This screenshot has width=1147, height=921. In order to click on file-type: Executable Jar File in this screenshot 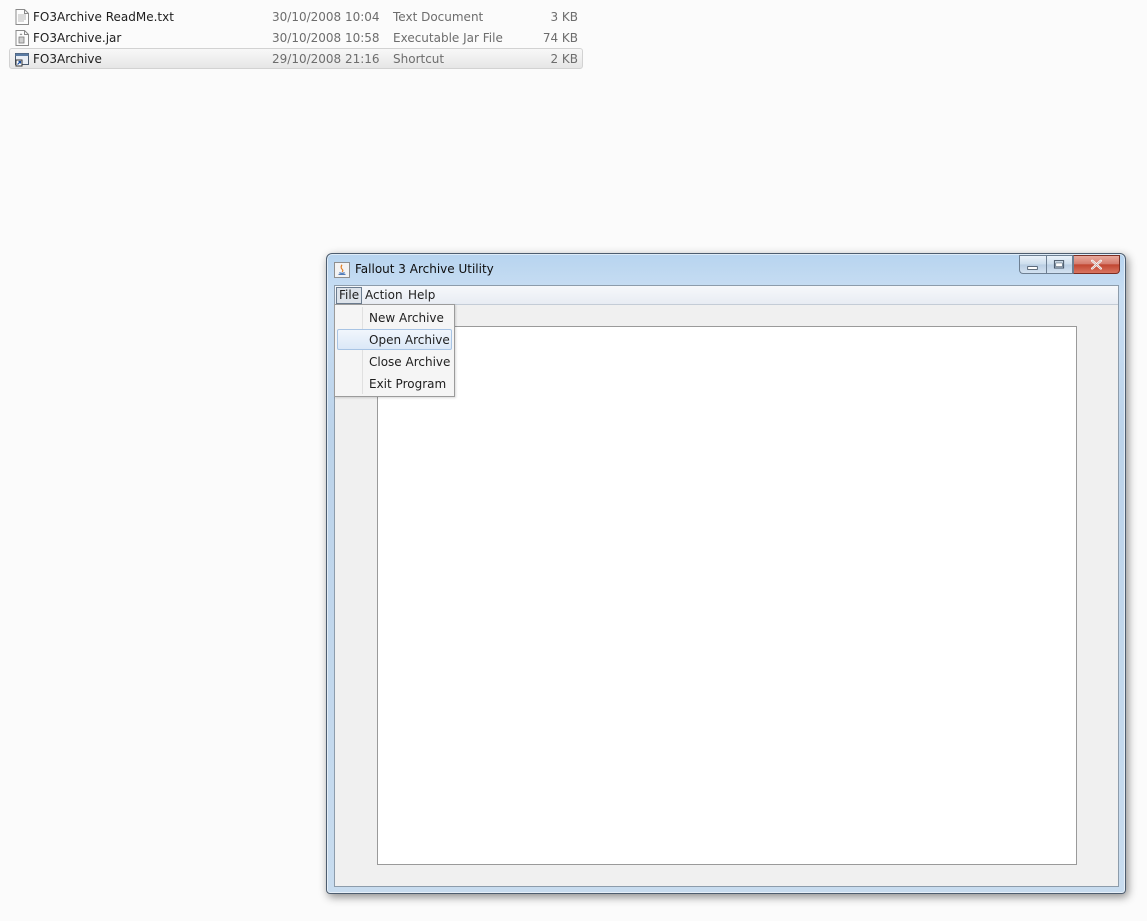, I will do `click(448, 38)`.